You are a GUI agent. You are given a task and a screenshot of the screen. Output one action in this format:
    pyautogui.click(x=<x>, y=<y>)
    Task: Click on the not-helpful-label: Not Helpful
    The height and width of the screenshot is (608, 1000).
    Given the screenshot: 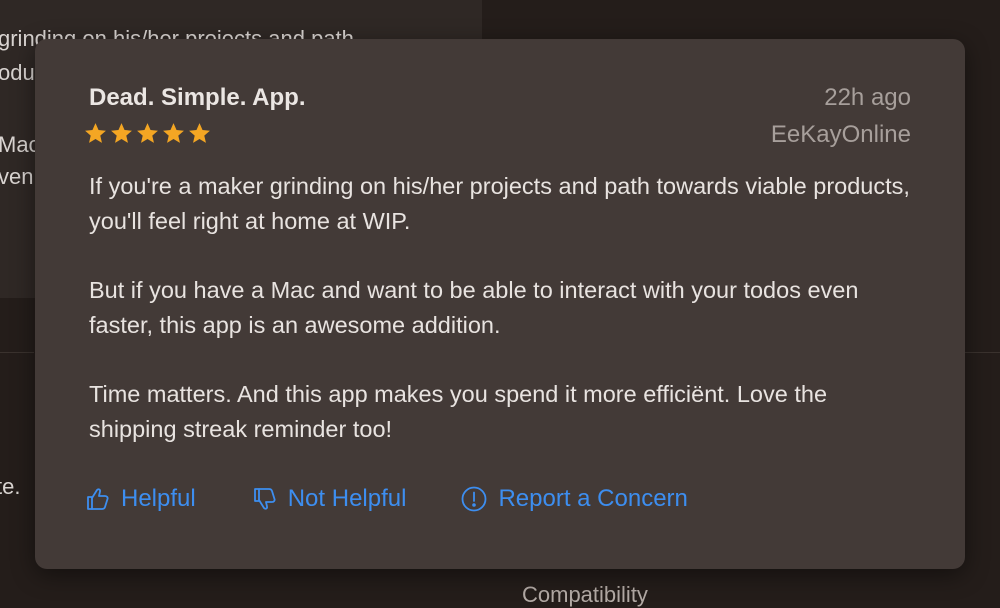 What is the action you would take?
    pyautogui.click(x=347, y=498)
    